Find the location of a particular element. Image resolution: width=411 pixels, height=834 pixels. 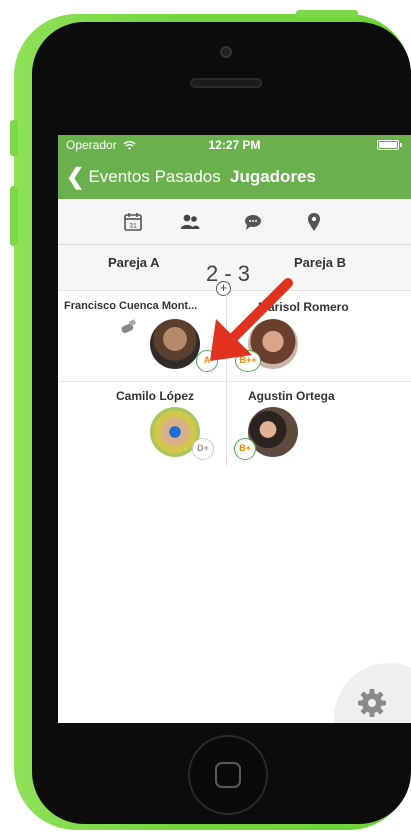

tab-players is located at coordinates (190, 222).